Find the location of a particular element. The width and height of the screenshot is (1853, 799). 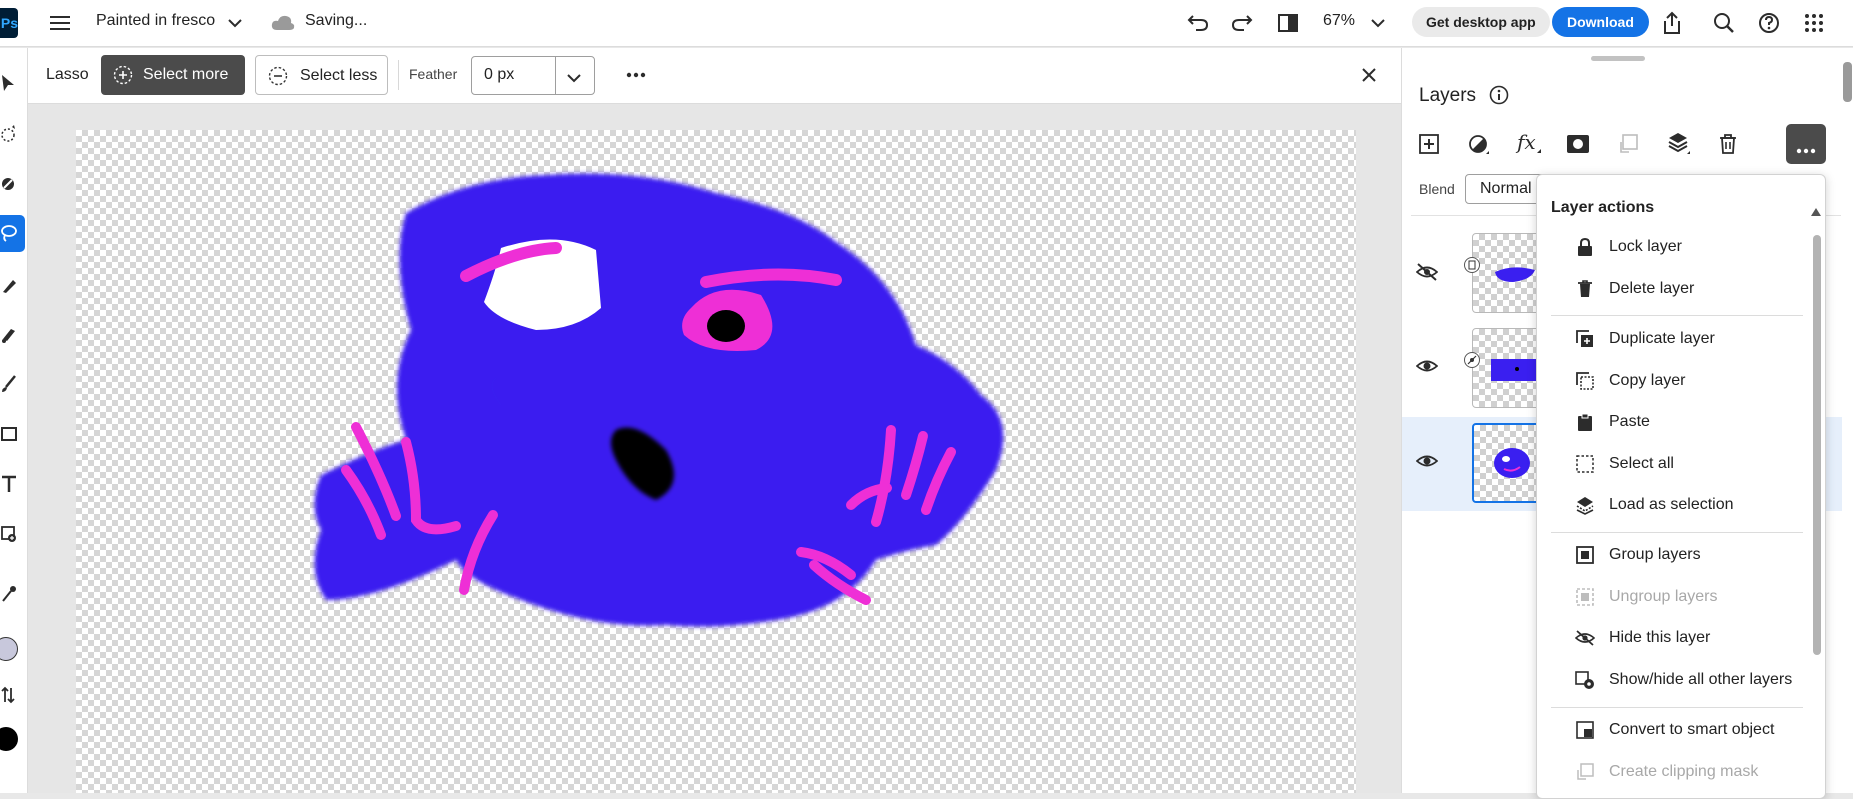

feather-chevron-down-icon is located at coordinates (574, 79).